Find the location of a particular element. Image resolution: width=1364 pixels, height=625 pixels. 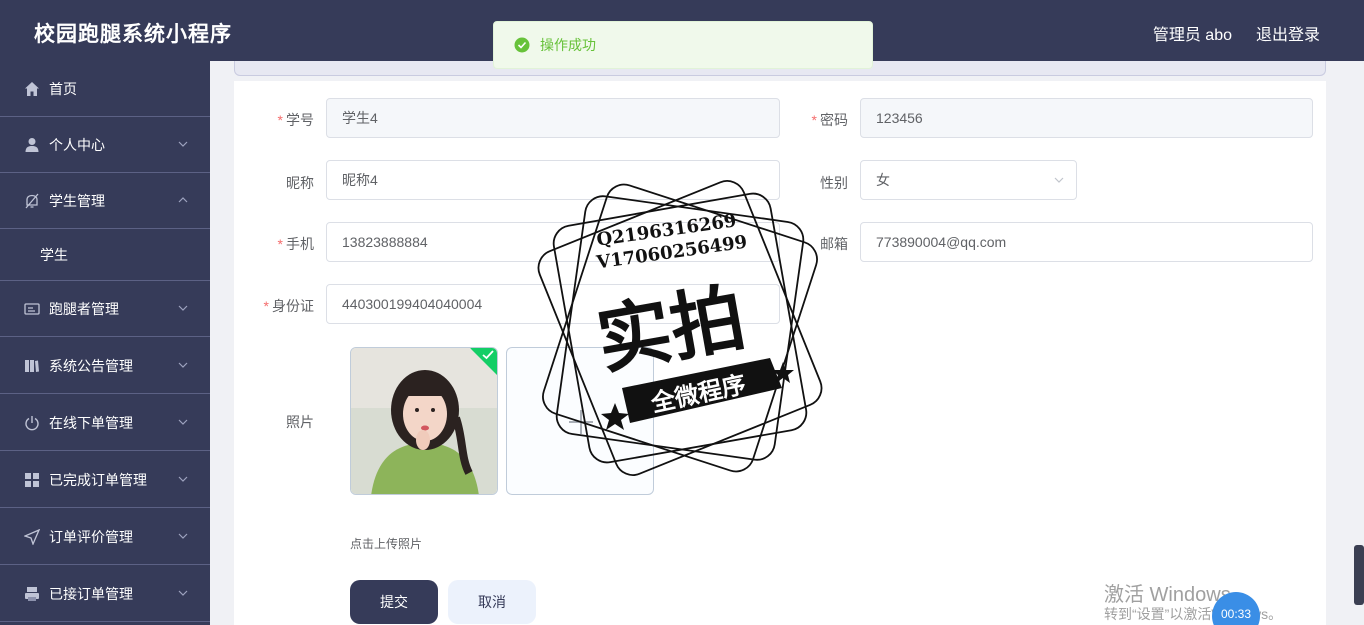

app-title: 校园跑腿系统小程序 is located at coordinates (133, 34).